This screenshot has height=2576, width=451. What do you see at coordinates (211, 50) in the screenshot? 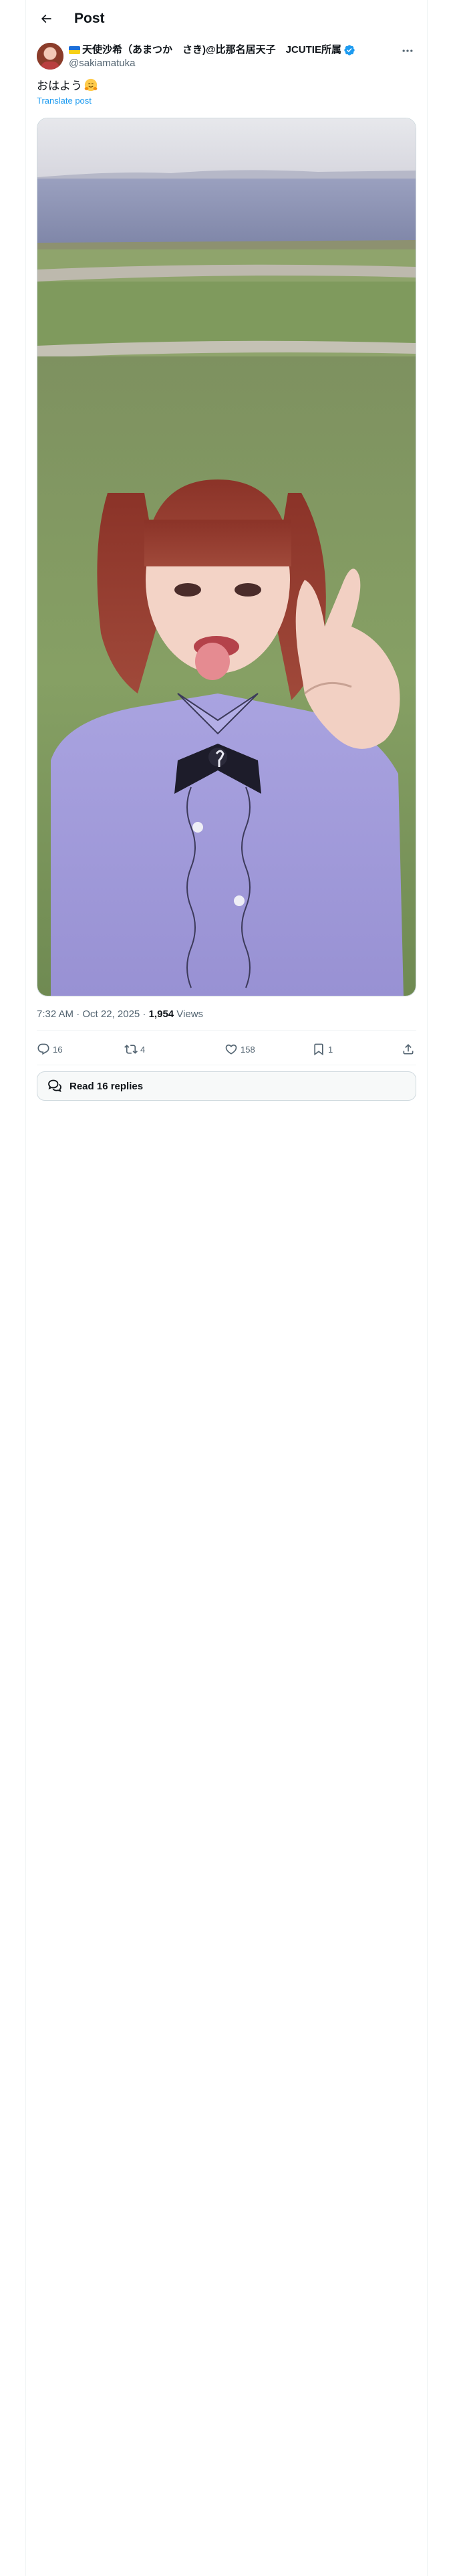
I see `display-name-text: 天使沙希（あまつか さき)@比那名居天子 JCUTIE所属` at bounding box center [211, 50].